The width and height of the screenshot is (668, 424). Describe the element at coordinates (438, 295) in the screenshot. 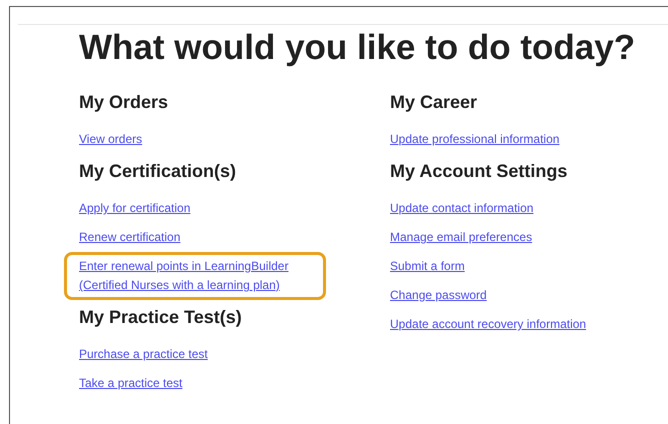

I see `link: Change password` at that location.